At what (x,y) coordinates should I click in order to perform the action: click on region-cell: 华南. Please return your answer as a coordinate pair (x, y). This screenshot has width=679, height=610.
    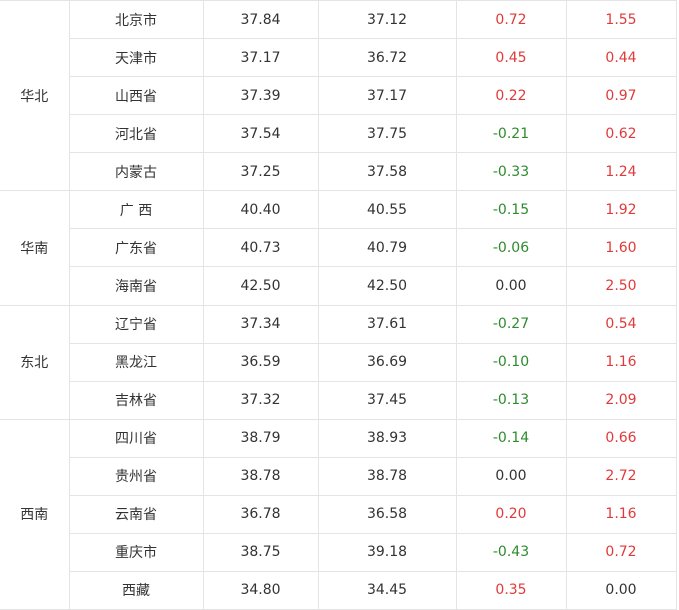
    Looking at the image, I should click on (35, 248).